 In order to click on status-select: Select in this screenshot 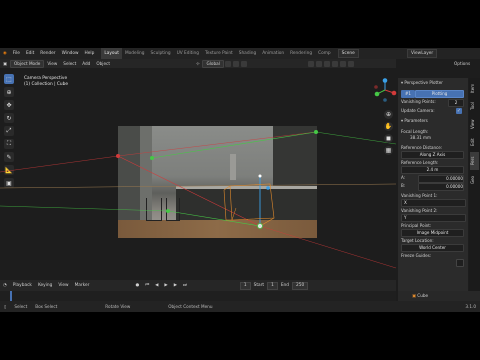, I will do `click(21, 306)`.